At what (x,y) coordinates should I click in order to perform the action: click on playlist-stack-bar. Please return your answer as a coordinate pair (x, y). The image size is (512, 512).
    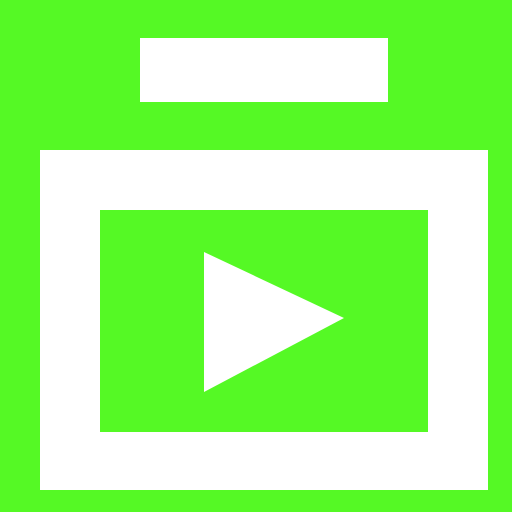
    Looking at the image, I should click on (264, 70).